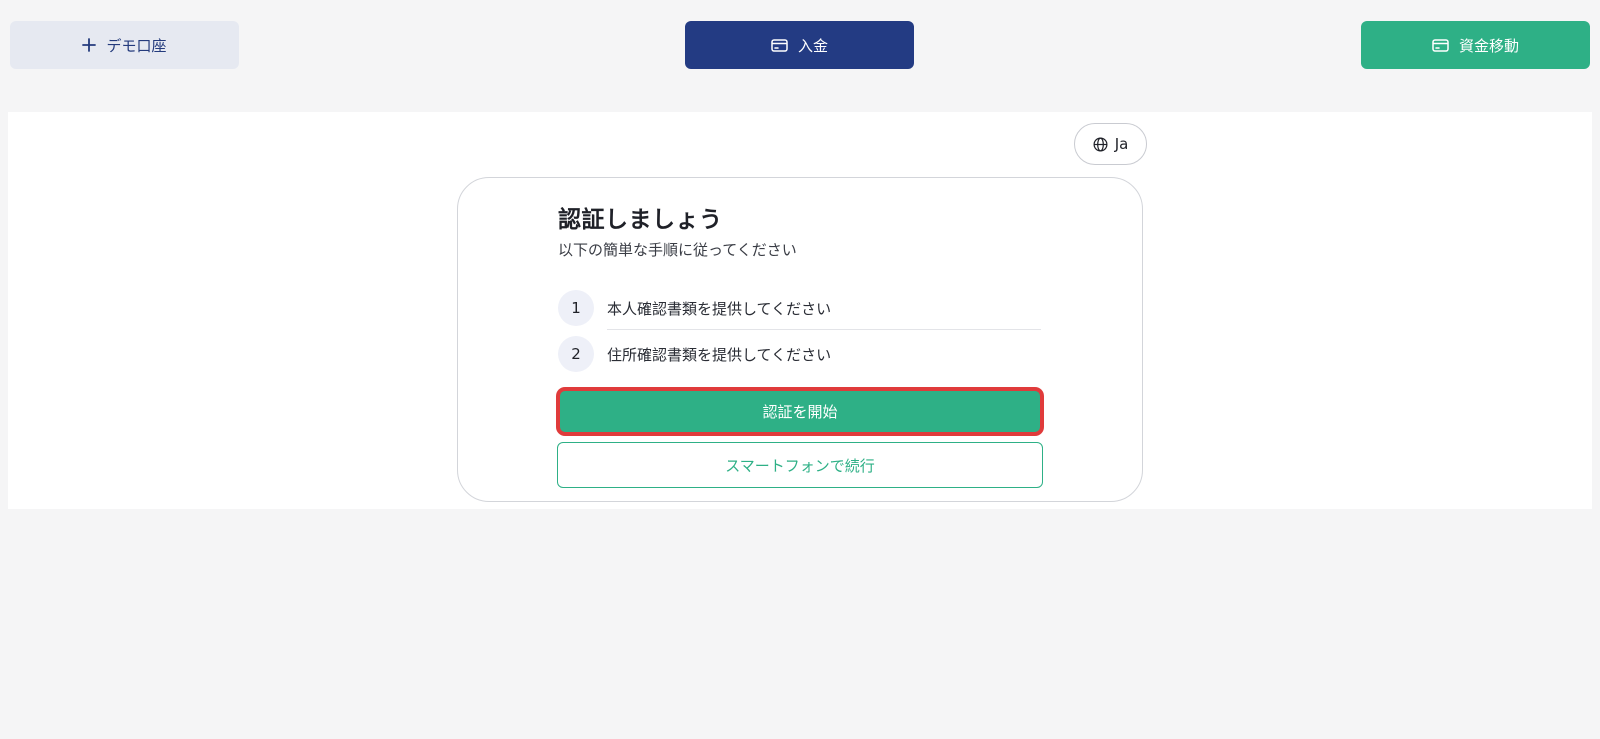  Describe the element at coordinates (800, 465) in the screenshot. I see `continue-on-smartphone-button: スマートフォンで続行` at that location.